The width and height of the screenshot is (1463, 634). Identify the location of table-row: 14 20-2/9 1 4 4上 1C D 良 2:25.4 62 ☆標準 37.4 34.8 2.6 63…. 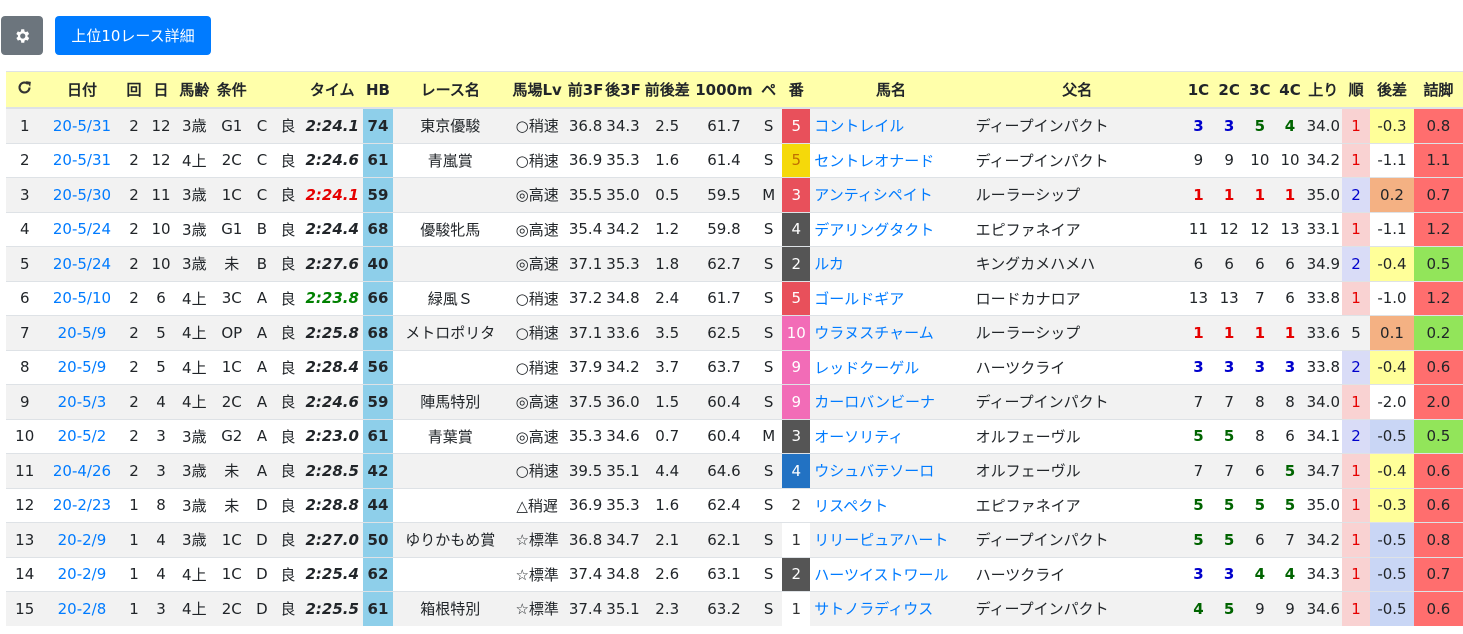
(734, 574).